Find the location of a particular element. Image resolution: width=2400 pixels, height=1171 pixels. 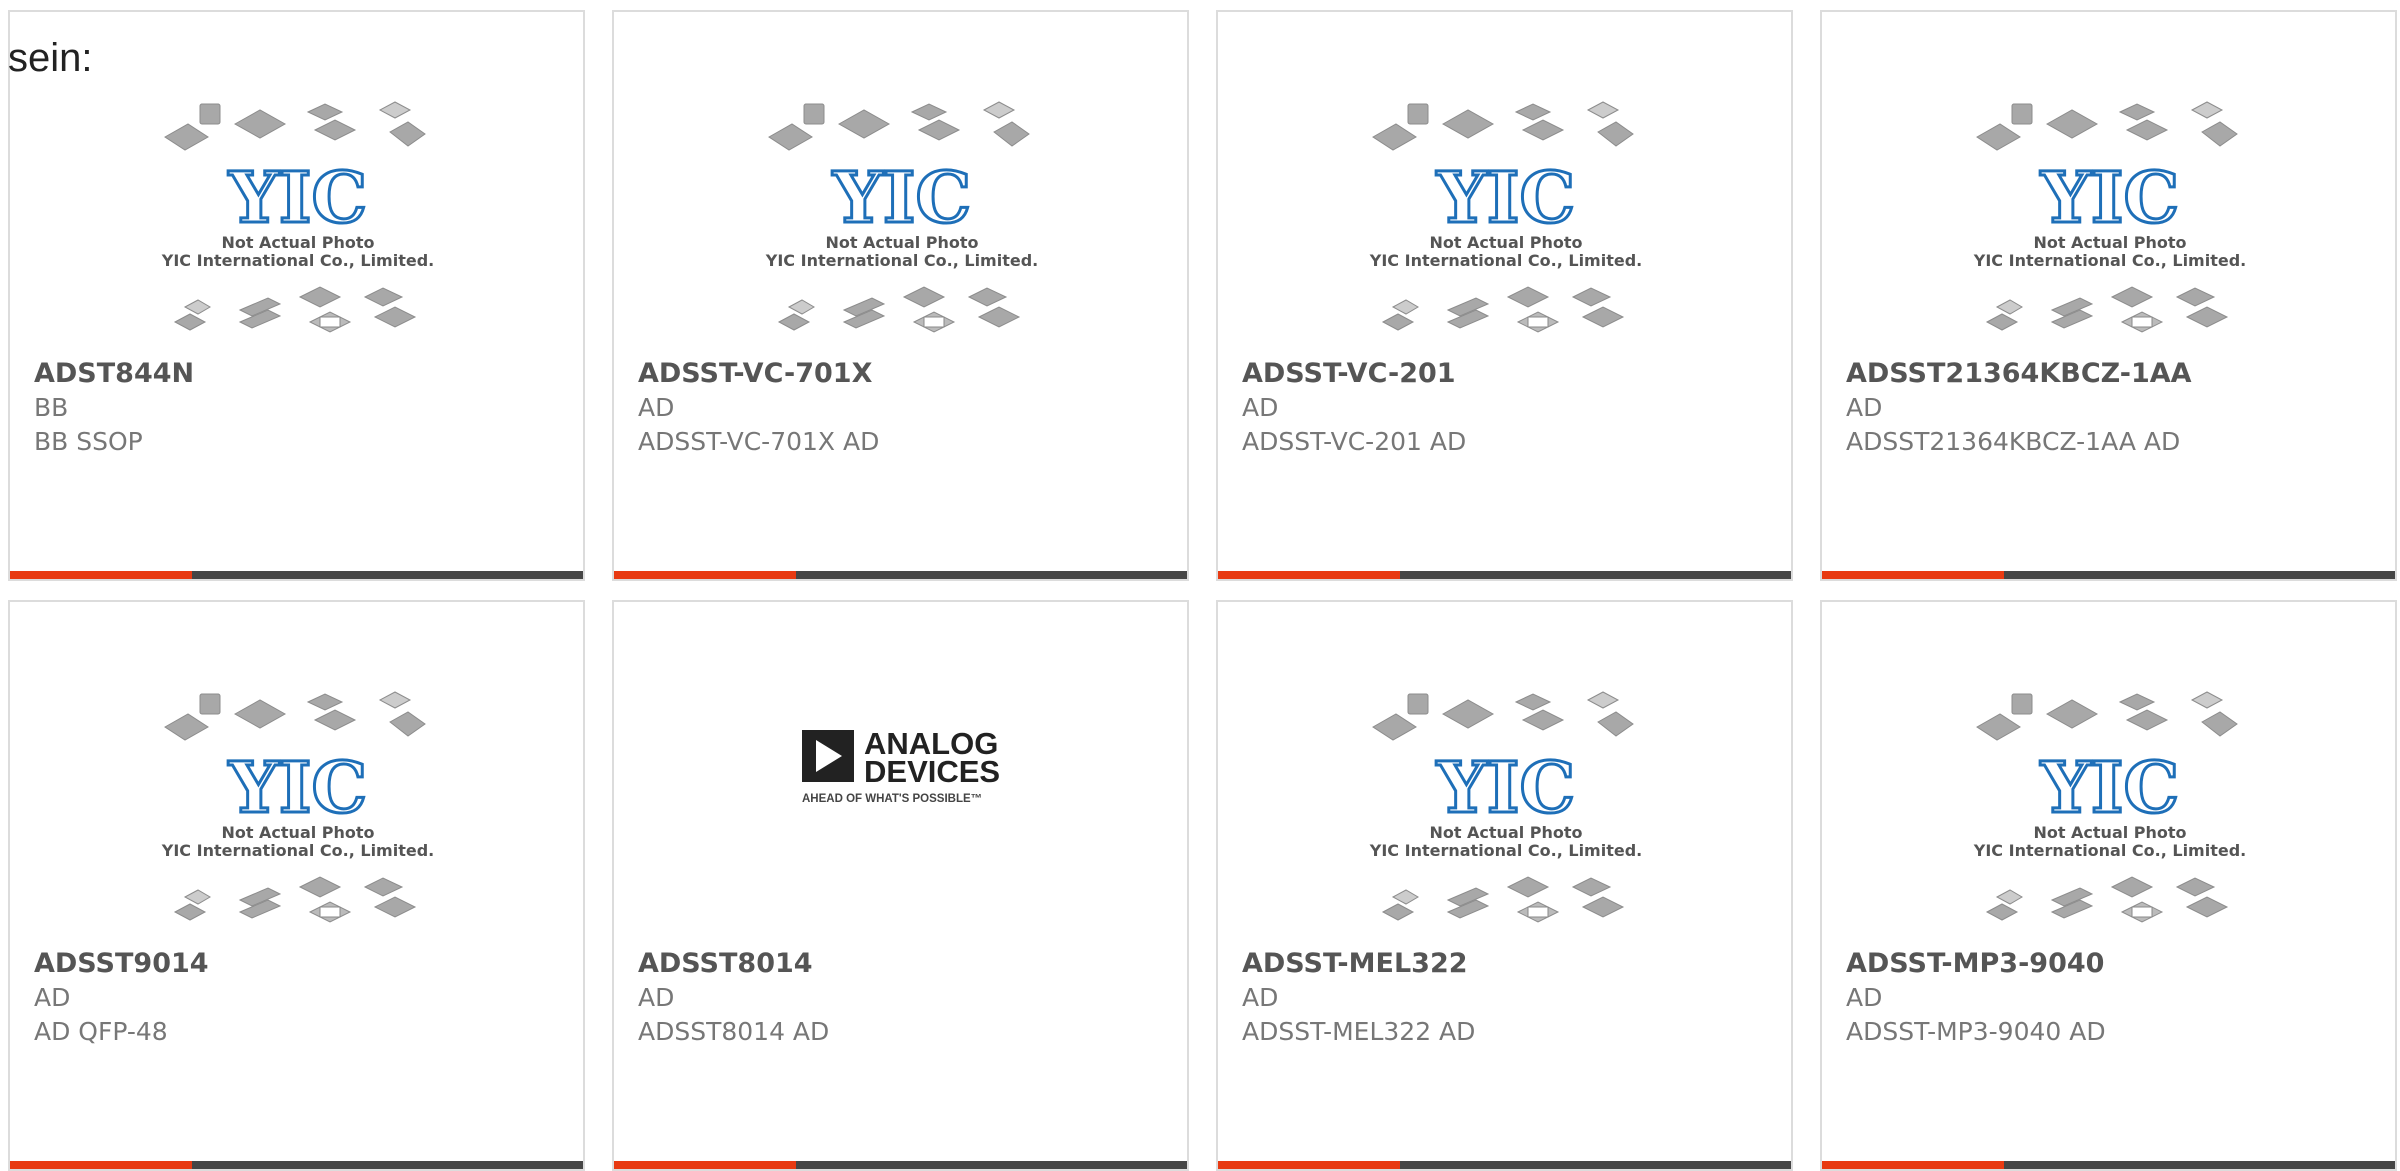

description: BB SSOP is located at coordinates (88, 441).